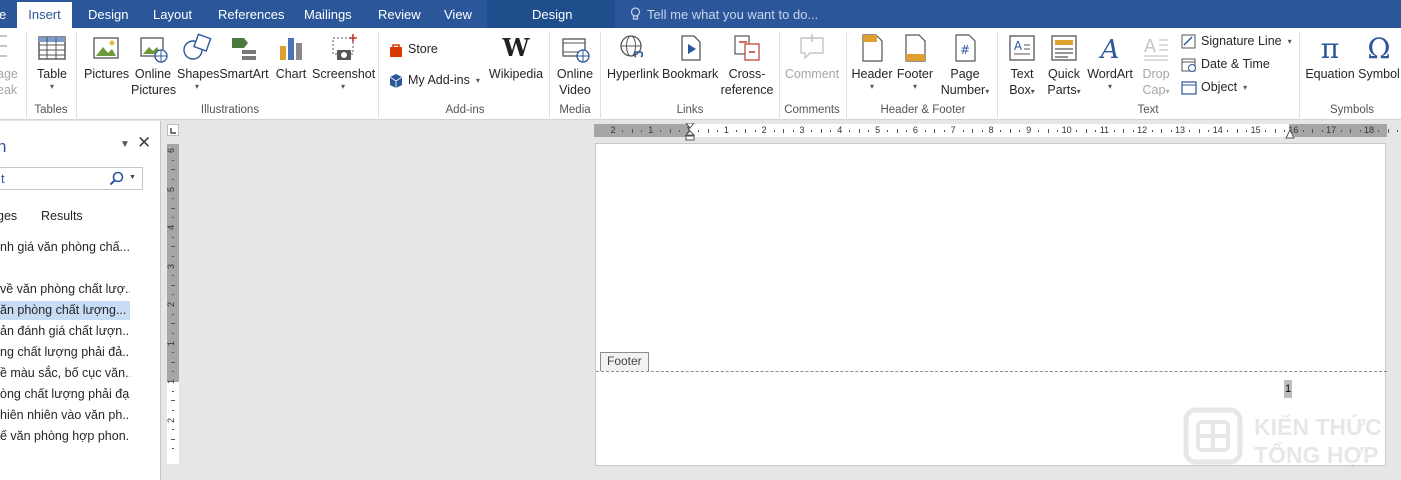 The width and height of the screenshot is (1401, 480). What do you see at coordinates (8, 216) in the screenshot?
I see `nav-tab-pages: ges` at bounding box center [8, 216].